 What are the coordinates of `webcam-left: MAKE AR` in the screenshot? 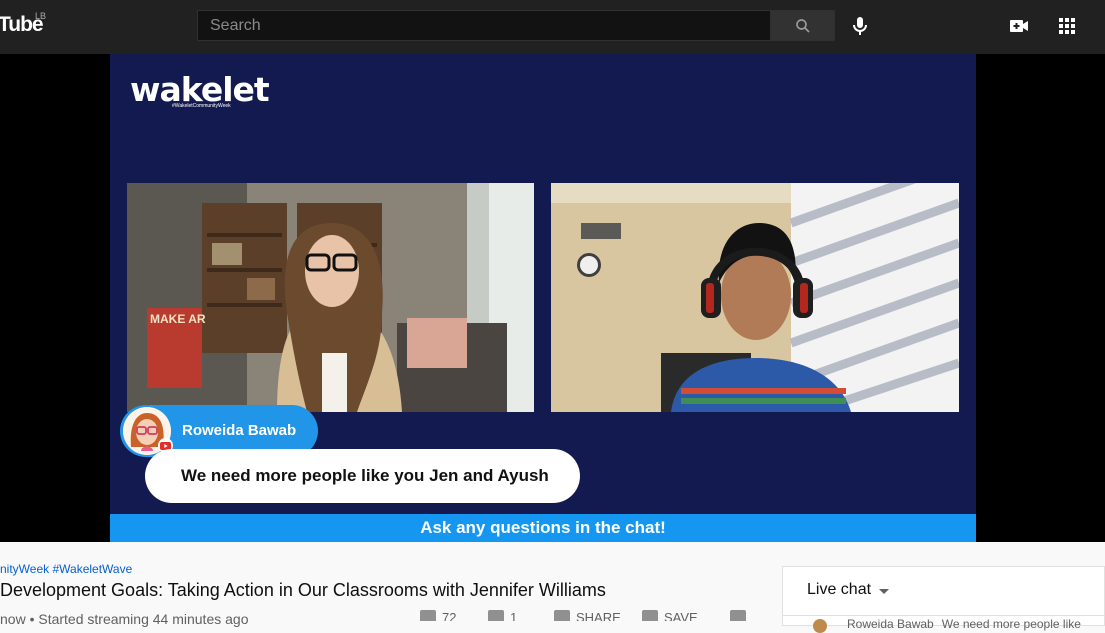 It's located at (330, 297).